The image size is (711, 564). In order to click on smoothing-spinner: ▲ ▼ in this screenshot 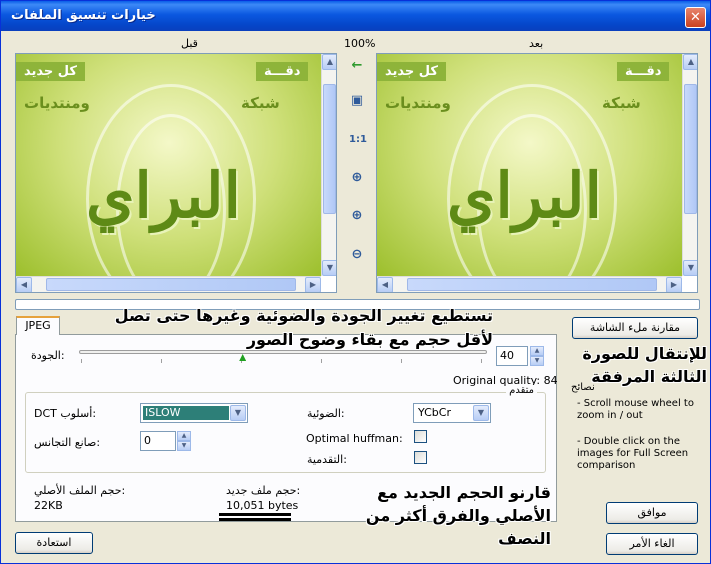, I will do `click(184, 441)`.